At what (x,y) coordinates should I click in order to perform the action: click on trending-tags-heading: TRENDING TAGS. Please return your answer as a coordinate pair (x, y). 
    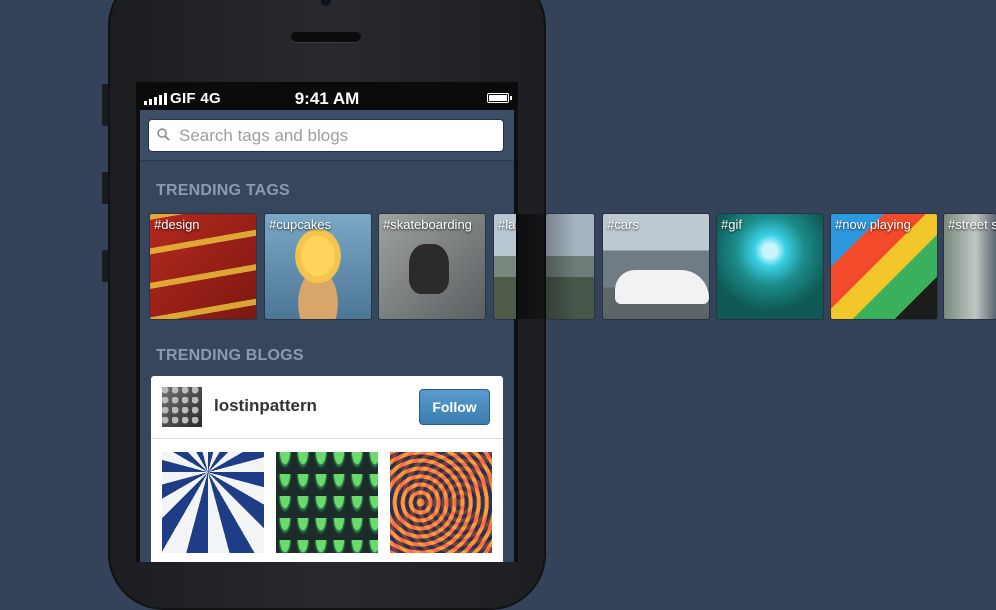
    Looking at the image, I should click on (223, 190).